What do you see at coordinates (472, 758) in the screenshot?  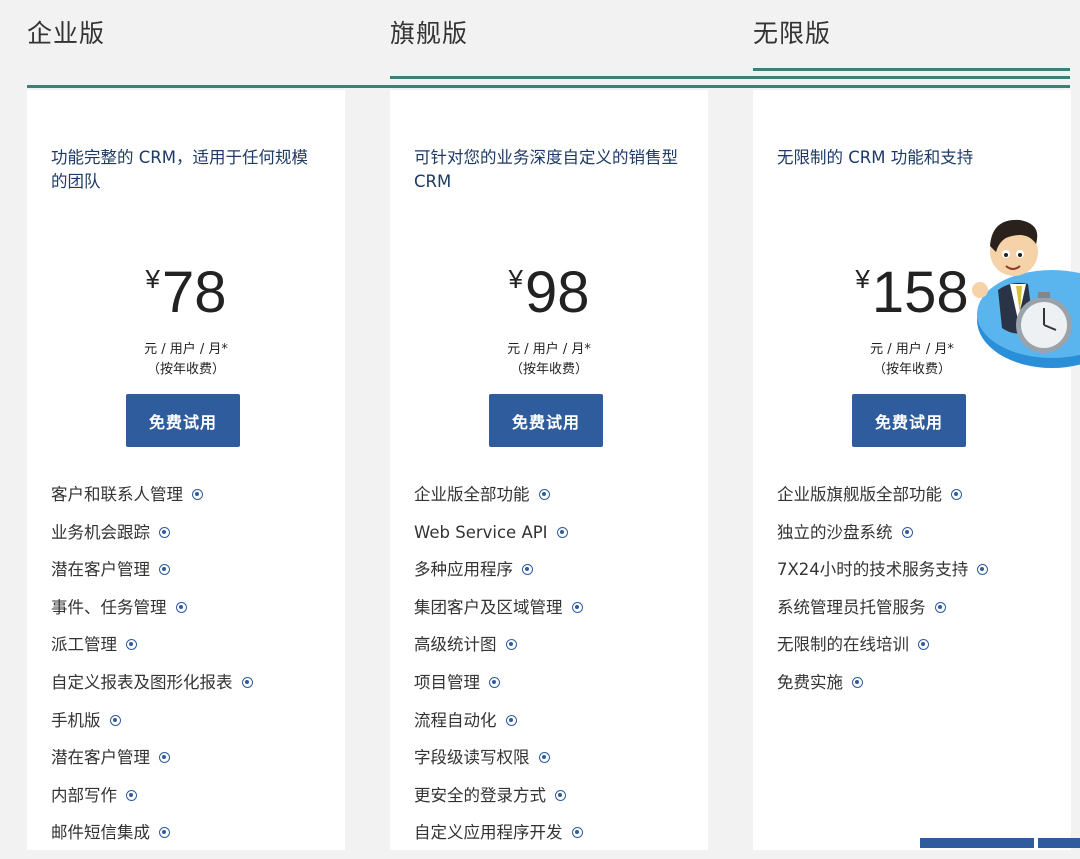 I see `feature-label: 字段级读写权限` at bounding box center [472, 758].